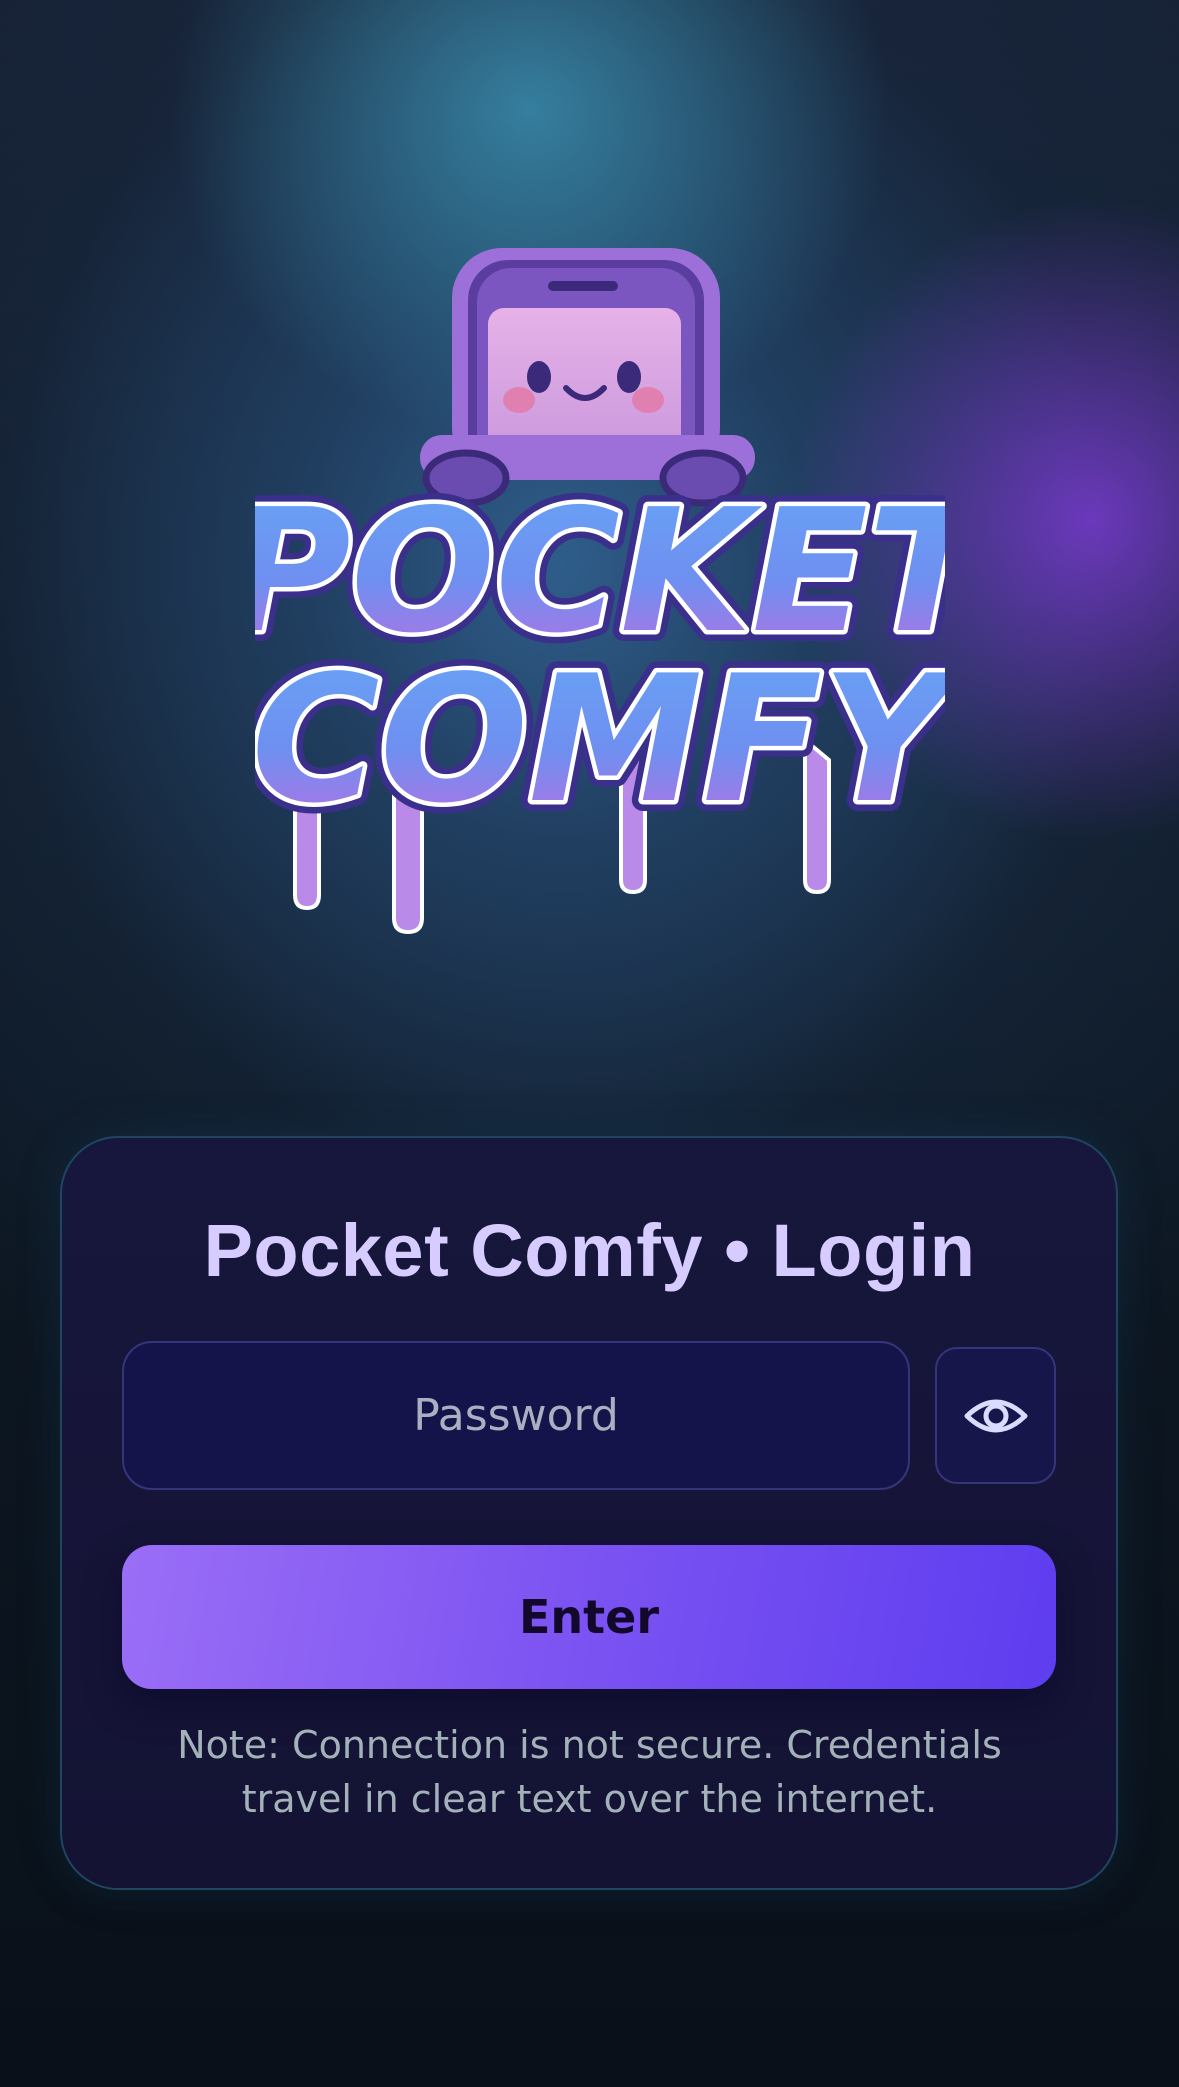  What do you see at coordinates (589, 1250) in the screenshot?
I see `login-title: Pocket Comfy • Login` at bounding box center [589, 1250].